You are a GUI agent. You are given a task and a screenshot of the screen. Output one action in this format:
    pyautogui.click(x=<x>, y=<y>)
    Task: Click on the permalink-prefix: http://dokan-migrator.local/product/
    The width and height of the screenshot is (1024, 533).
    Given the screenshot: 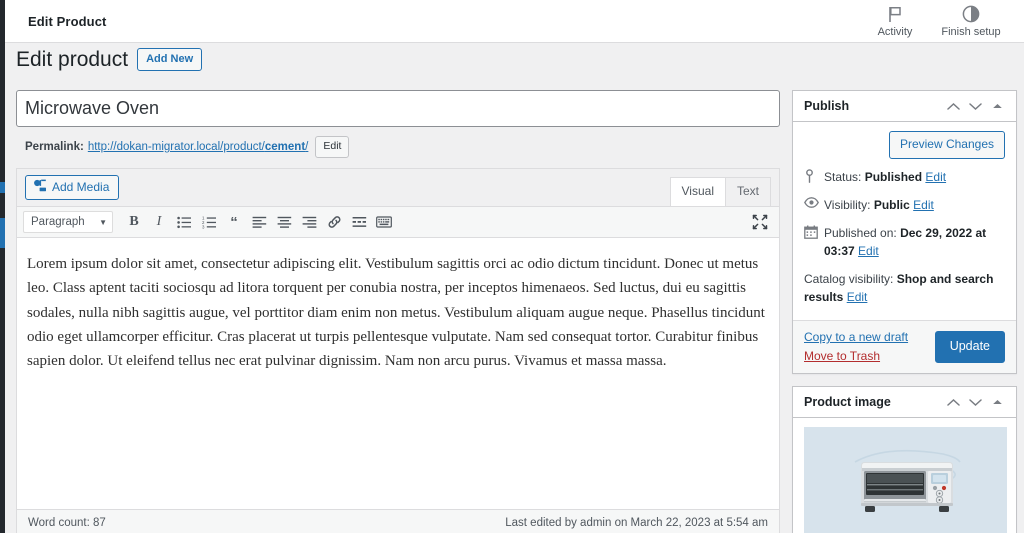 What is the action you would take?
    pyautogui.click(x=176, y=147)
    